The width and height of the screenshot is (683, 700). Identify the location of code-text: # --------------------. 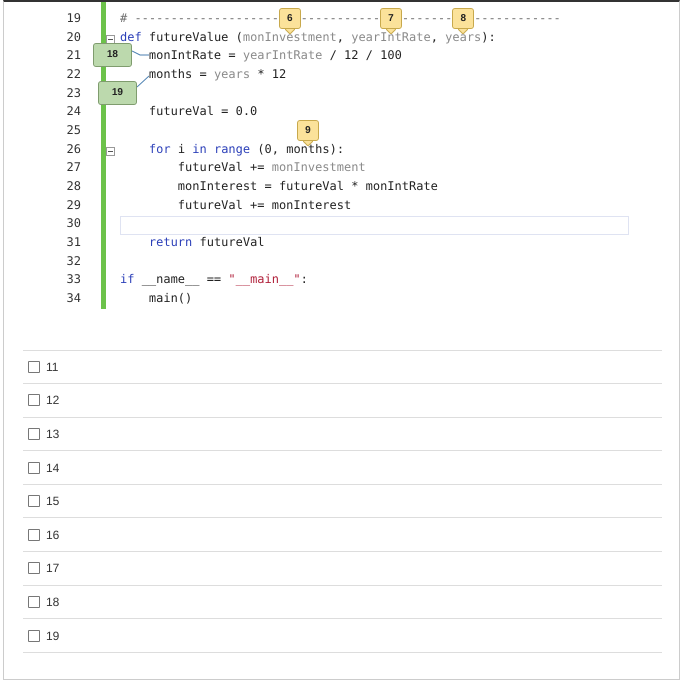
(199, 18).